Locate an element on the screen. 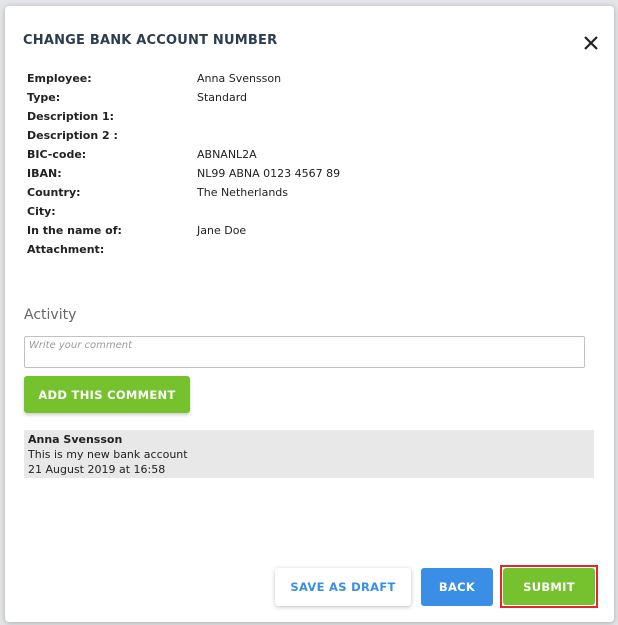 Image resolution: width=618 pixels, height=625 pixels. detail-row-iban: IBAN: NL99 ABNA 0123 4567 89 is located at coordinates (237, 176).